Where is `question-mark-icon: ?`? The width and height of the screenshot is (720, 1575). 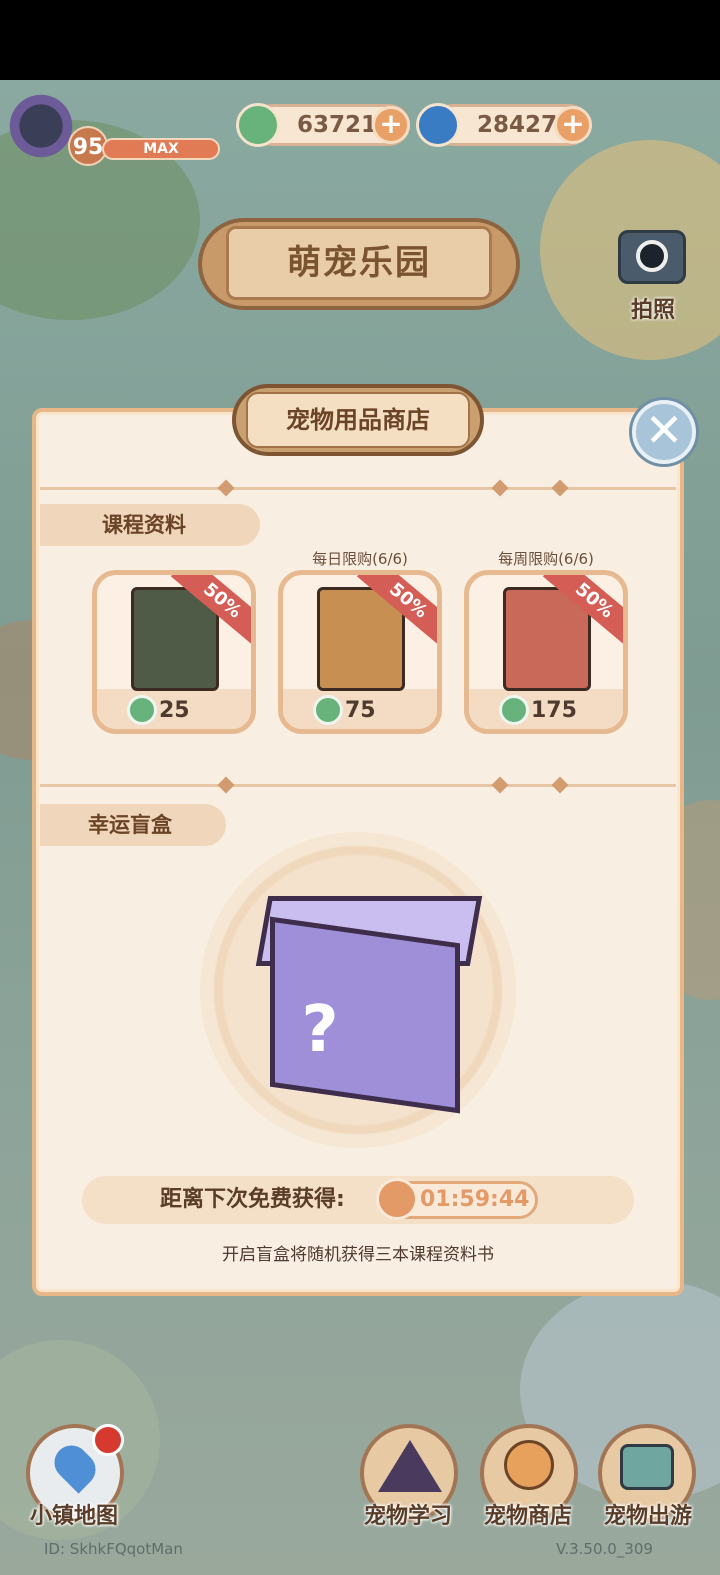
question-mark-icon: ? is located at coordinates (320, 1030).